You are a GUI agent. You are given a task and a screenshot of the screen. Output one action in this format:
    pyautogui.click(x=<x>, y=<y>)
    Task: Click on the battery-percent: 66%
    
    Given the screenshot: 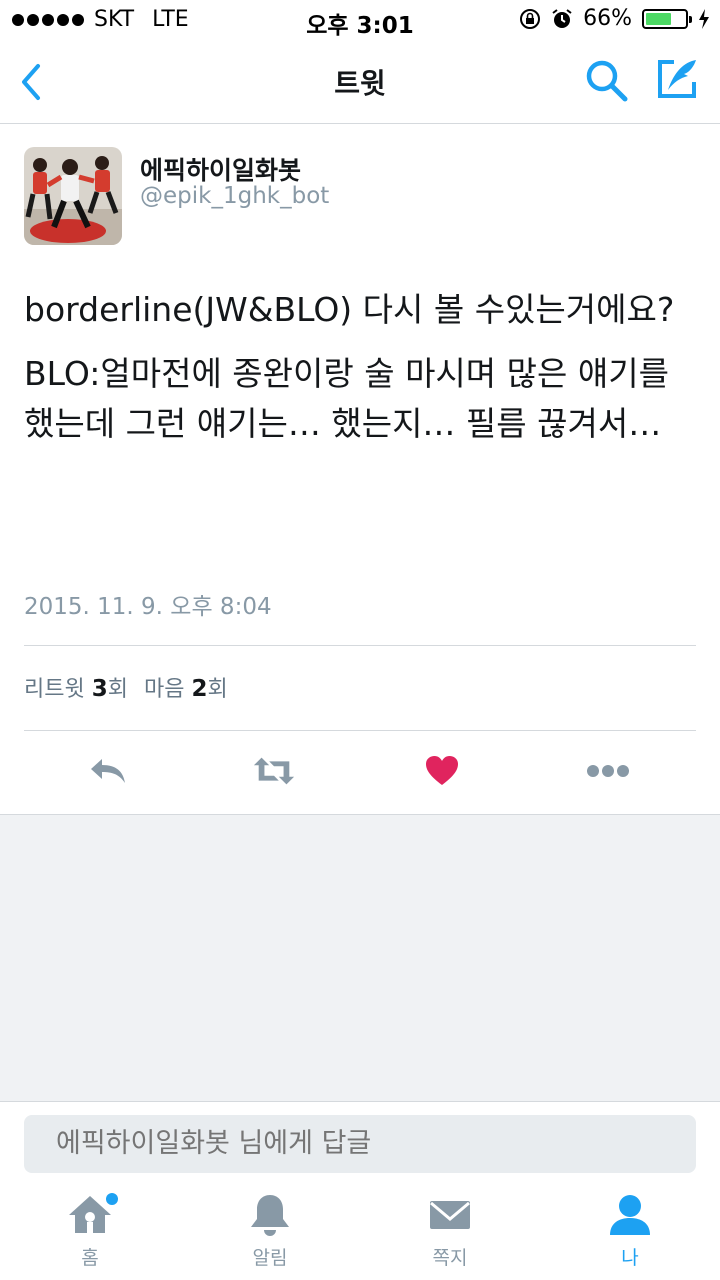 What is the action you would take?
    pyautogui.click(x=607, y=18)
    